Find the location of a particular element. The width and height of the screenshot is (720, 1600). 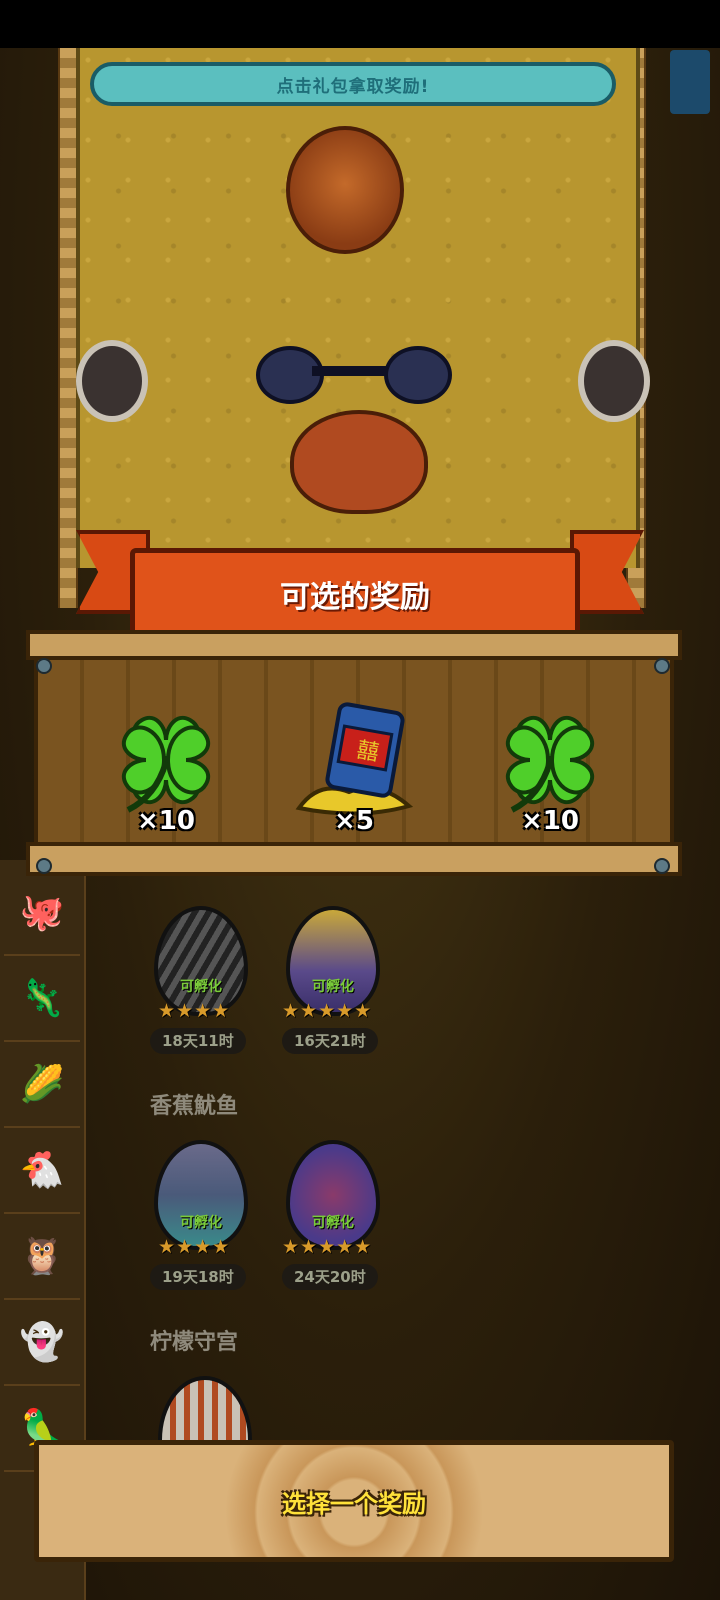

goggles-icon is located at coordinates (354, 375).